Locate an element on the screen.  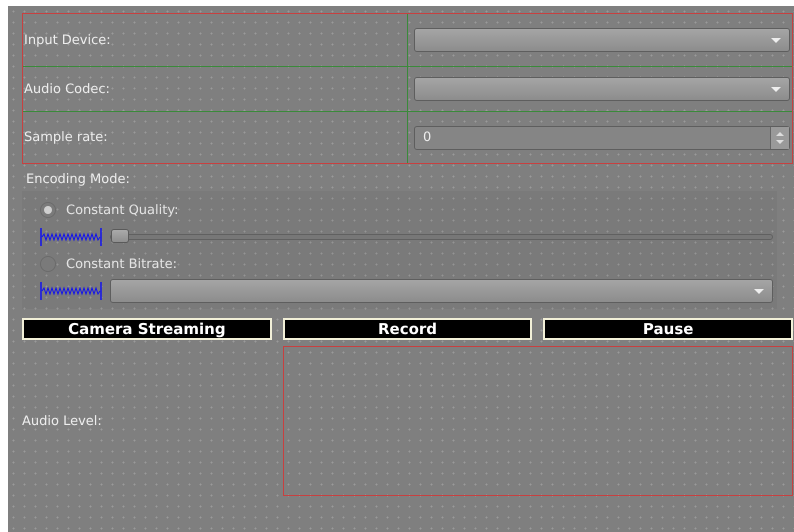
field-label: Audio Codec: is located at coordinates (67, 89).